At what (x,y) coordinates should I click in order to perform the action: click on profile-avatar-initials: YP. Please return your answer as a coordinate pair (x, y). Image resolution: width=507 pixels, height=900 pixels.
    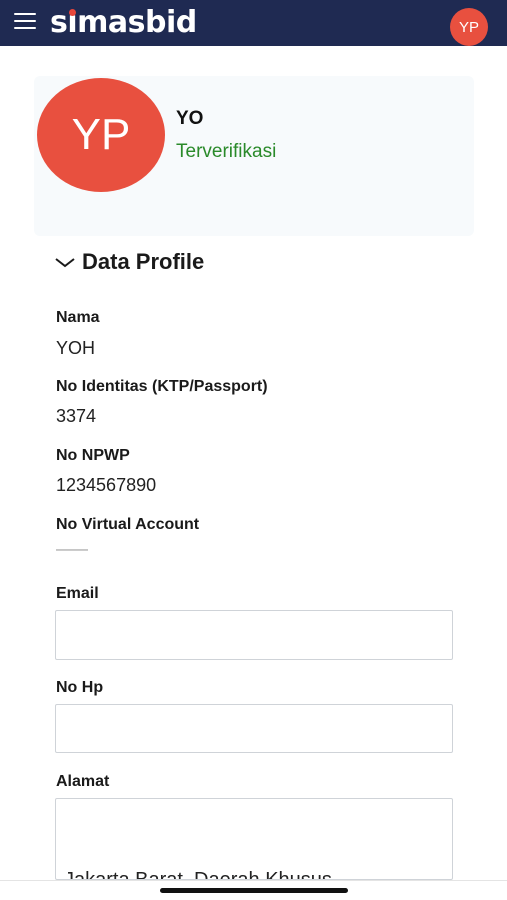
    Looking at the image, I should click on (101, 134).